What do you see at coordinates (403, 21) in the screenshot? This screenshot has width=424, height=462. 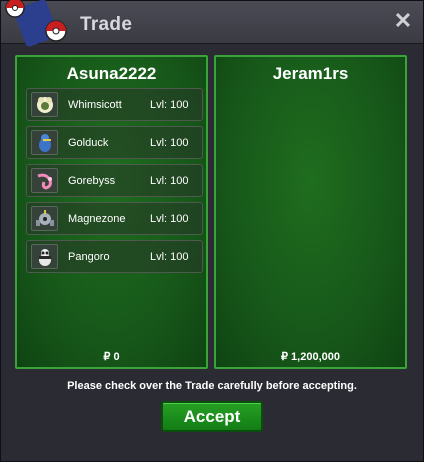 I see `close-icon: ✕` at bounding box center [403, 21].